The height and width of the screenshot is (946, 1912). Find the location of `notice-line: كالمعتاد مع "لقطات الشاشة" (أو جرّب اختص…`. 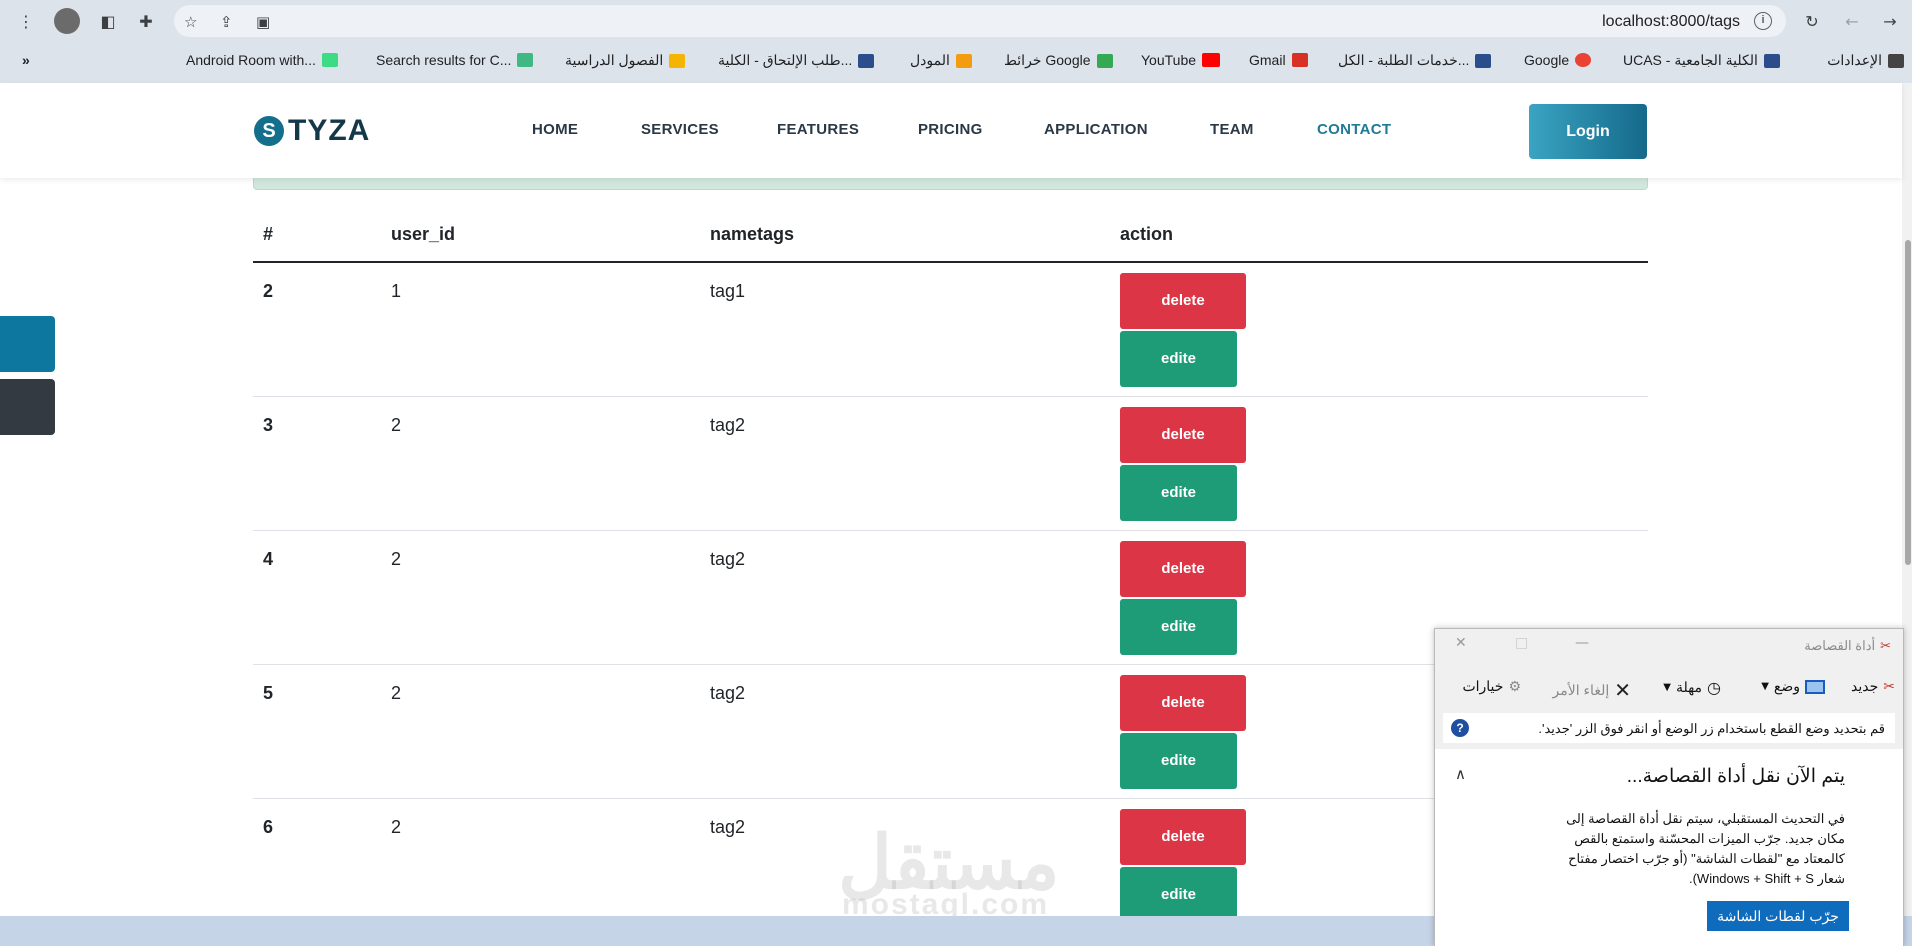

notice-line: كالمعتاد مع "لقطات الشاشة" (أو جرّب اختص… is located at coordinates (1706, 858).